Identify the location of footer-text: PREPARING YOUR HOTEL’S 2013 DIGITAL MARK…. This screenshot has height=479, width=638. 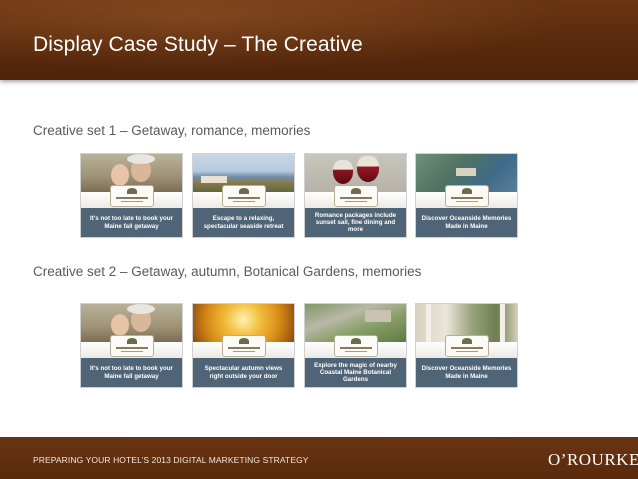
(171, 460).